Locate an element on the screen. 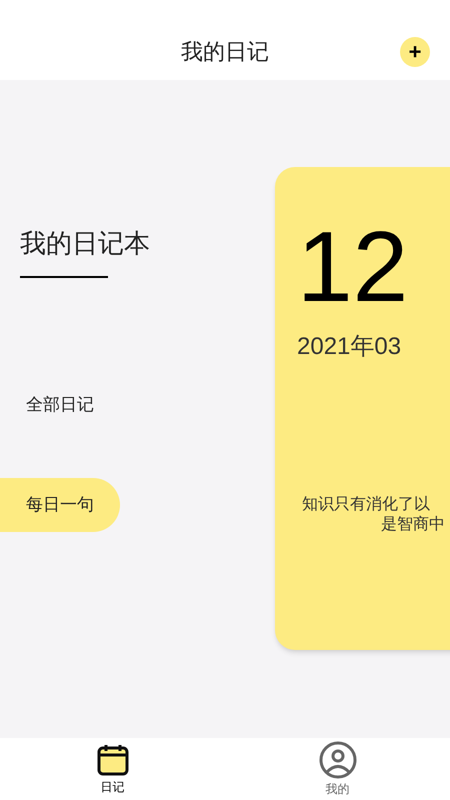 This screenshot has height=800, width=450. menu-item: 全部日记 is located at coordinates (60, 405).